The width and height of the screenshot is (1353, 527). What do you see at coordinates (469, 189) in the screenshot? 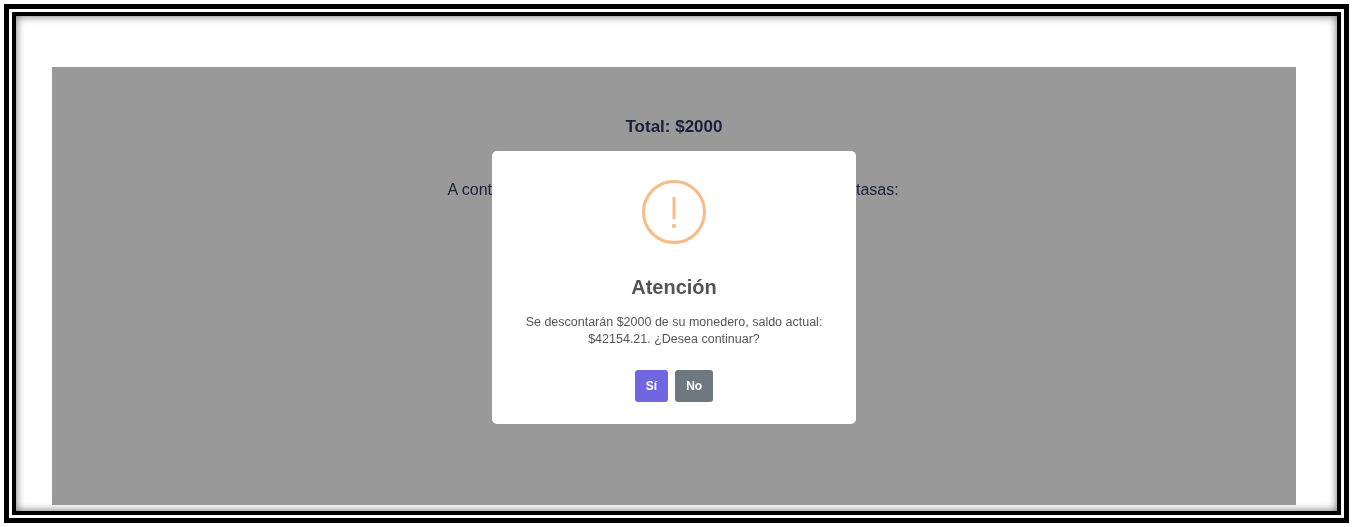
I see `body-text: A cont` at bounding box center [469, 189].